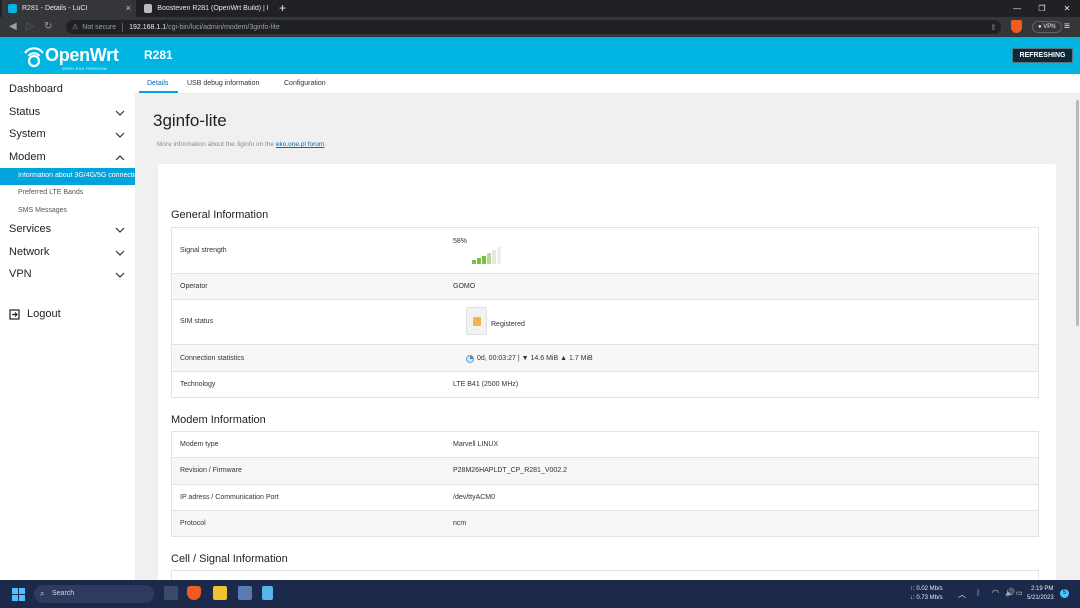 This screenshot has height=608, width=1080. What do you see at coordinates (993, 28) in the screenshot?
I see `share-icon: ⇪` at bounding box center [993, 28].